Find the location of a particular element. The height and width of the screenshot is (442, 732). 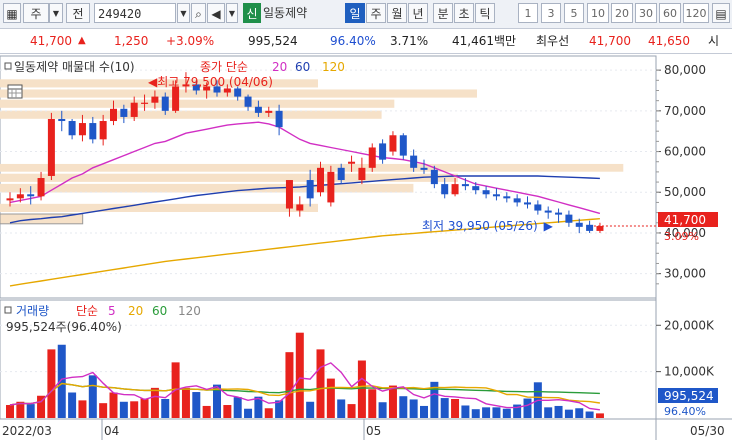

interval-120: 120 is located at coordinates (696, 13).